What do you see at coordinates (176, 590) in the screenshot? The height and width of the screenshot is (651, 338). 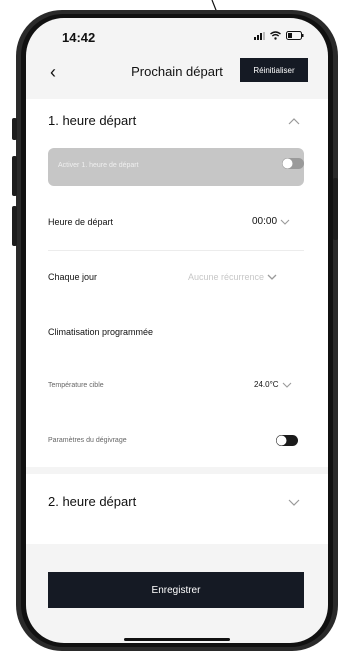 I see `save-button: Enregistrer` at bounding box center [176, 590].